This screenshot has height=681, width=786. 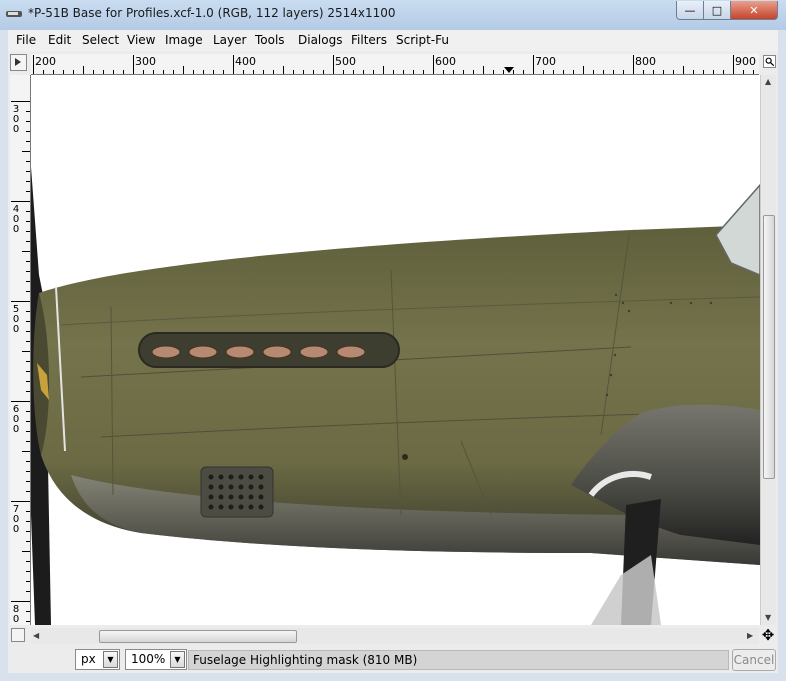 I want to click on maximize-button: □, so click(x=717, y=10).